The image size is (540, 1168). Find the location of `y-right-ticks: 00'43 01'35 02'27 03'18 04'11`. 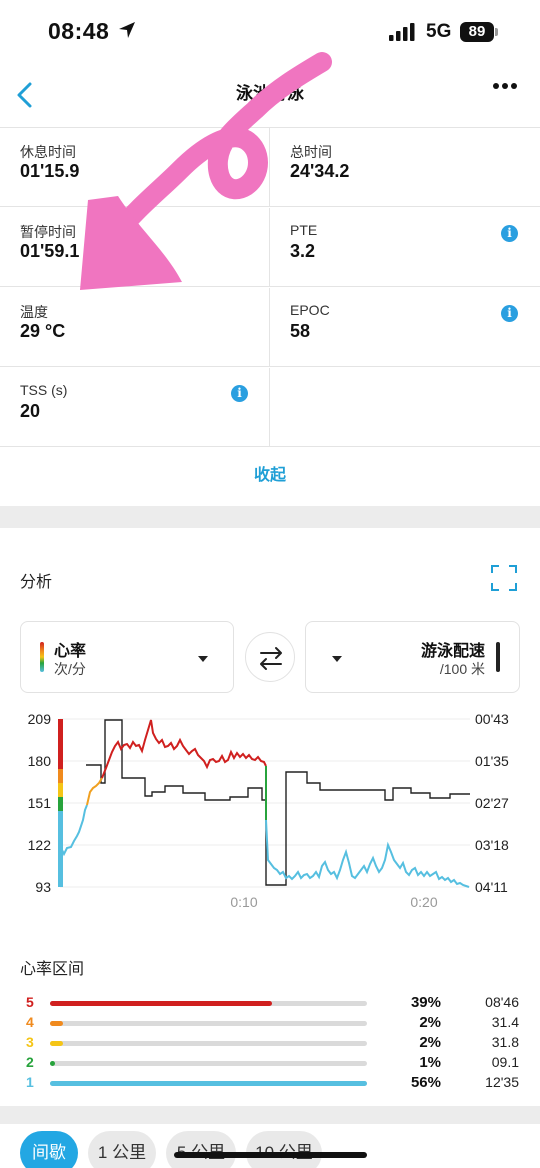

y-right-ticks: 00'43 01'35 02'27 03'18 04'11 is located at coordinates (492, 803).